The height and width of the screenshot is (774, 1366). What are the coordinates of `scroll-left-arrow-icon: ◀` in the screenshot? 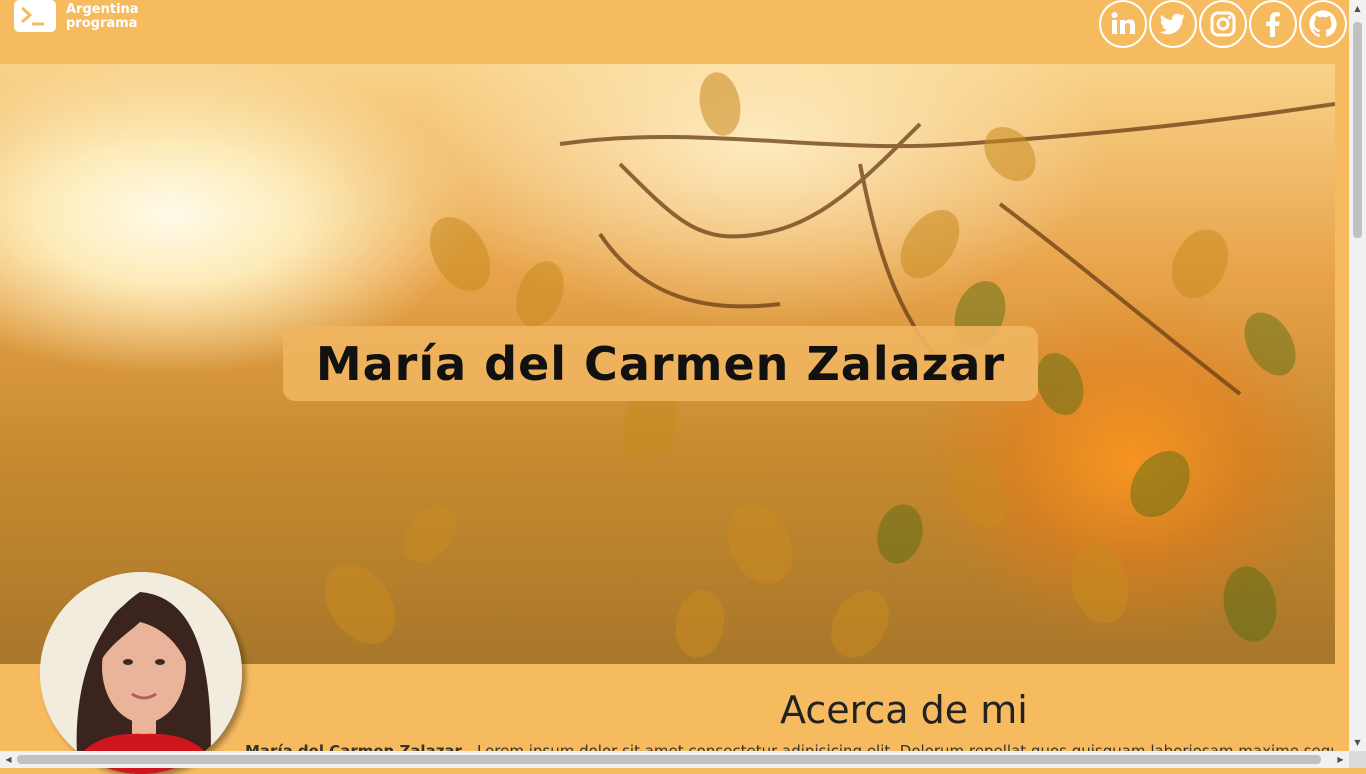 It's located at (8, 759).